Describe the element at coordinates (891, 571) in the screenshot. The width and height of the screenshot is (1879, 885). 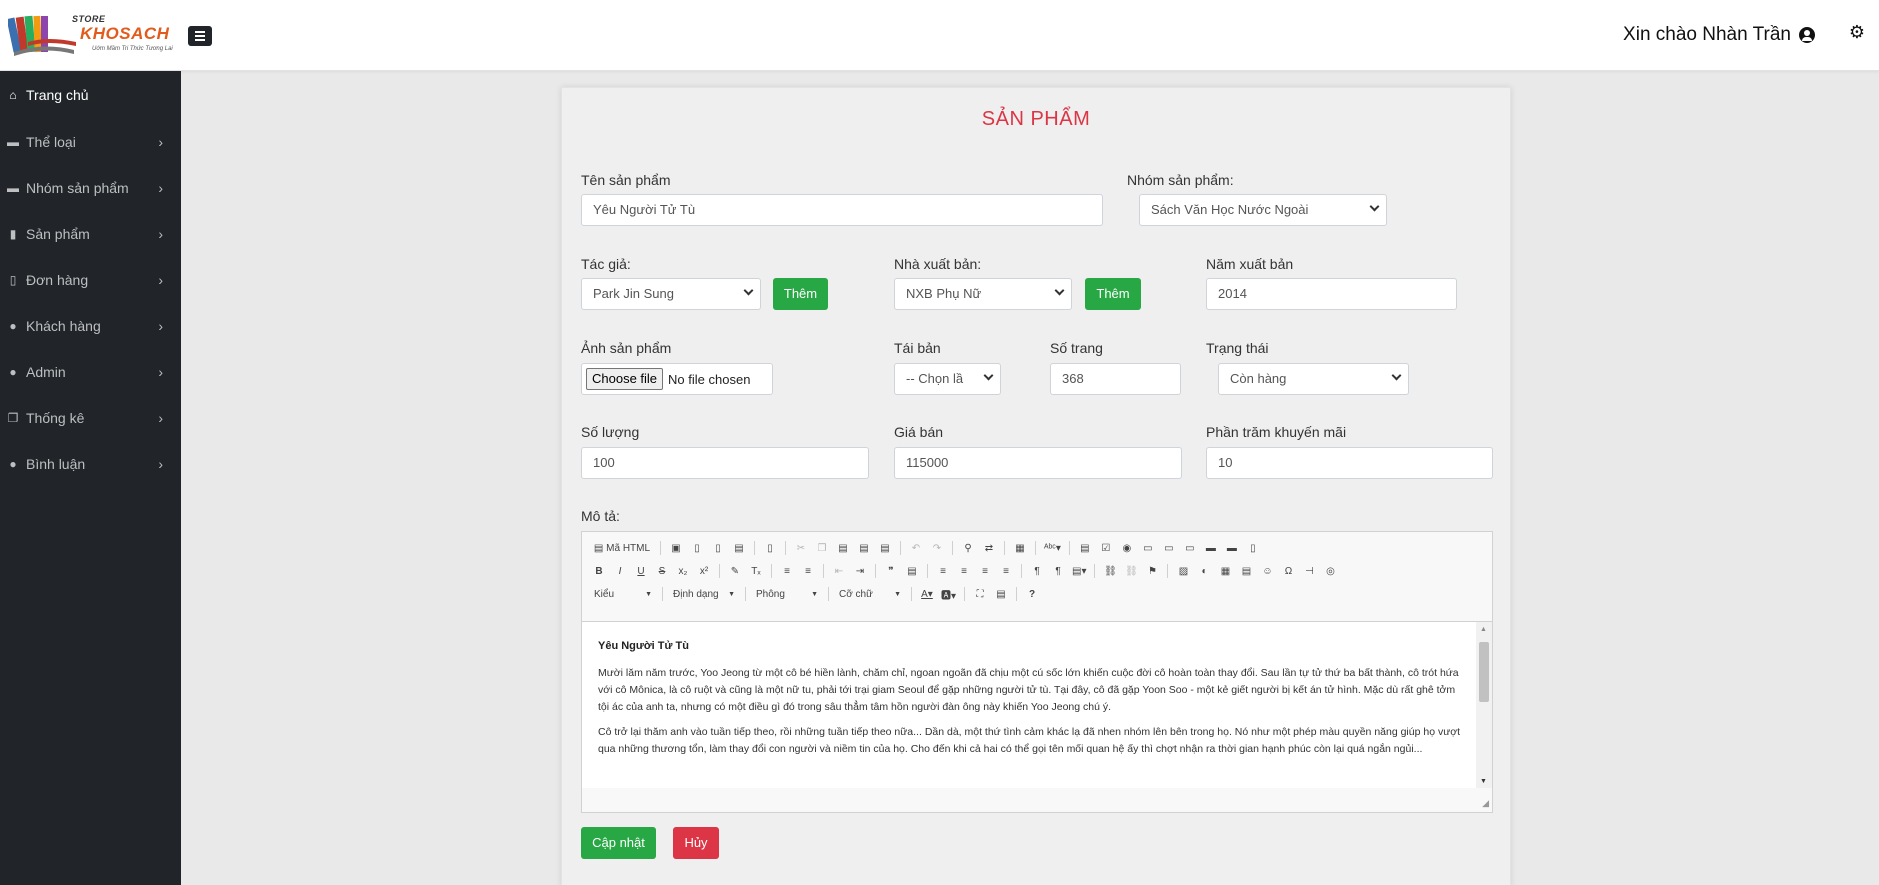
I see `blockquote-icon: ❞` at that location.